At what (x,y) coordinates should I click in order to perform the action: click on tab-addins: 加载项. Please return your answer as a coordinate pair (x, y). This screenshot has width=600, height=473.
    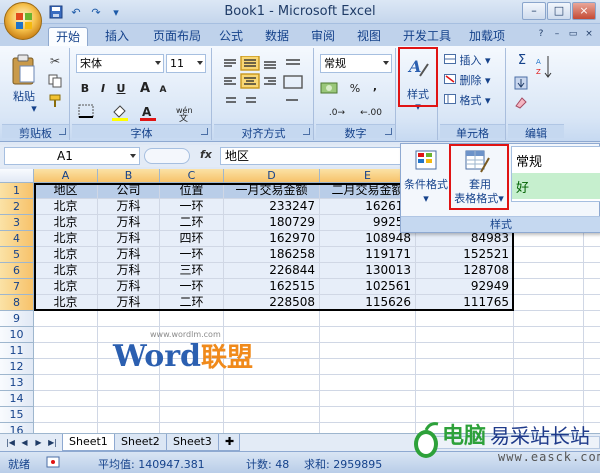
    Looking at the image, I should click on (487, 36).